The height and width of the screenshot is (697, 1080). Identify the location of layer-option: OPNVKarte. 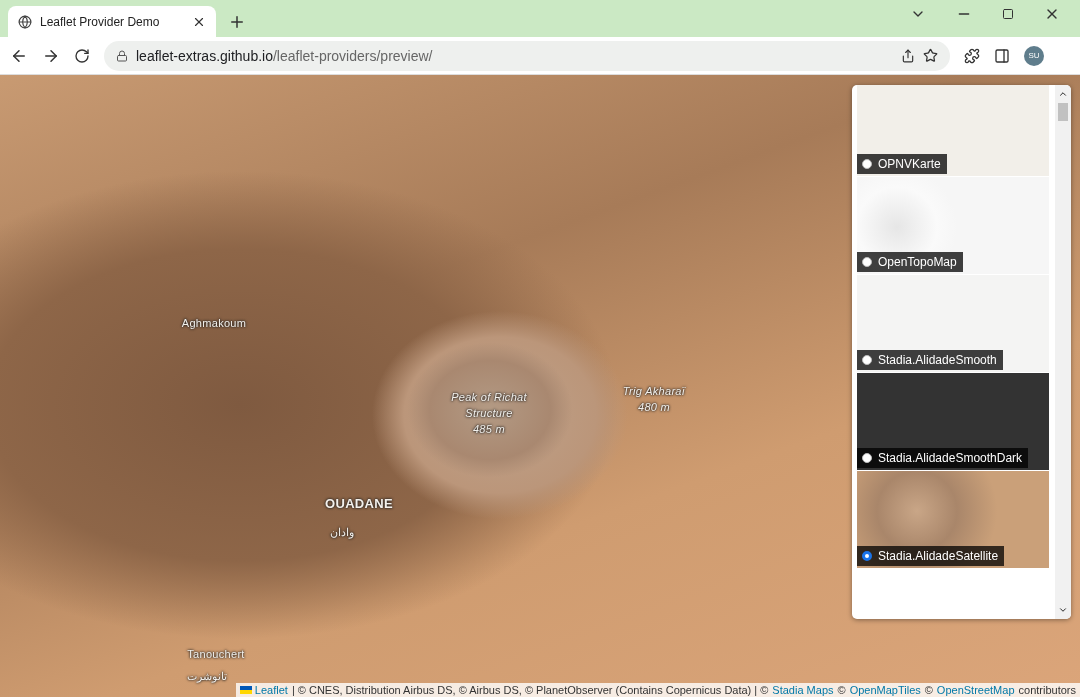
(902, 164).